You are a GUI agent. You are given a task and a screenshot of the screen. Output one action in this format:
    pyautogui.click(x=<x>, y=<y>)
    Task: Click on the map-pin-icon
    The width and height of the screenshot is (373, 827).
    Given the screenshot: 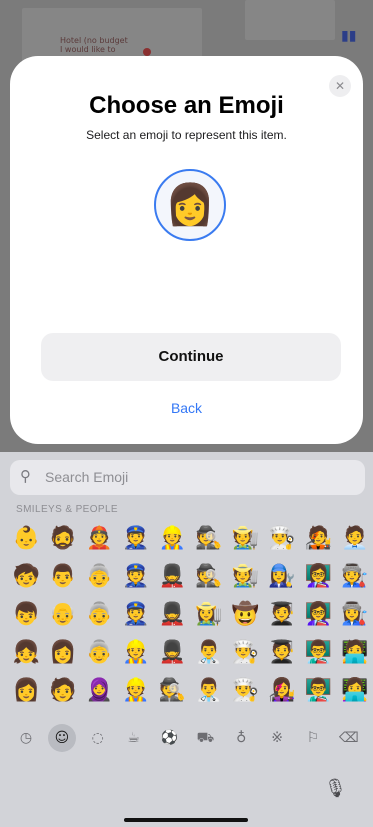 What is the action you would take?
    pyautogui.click(x=147, y=52)
    